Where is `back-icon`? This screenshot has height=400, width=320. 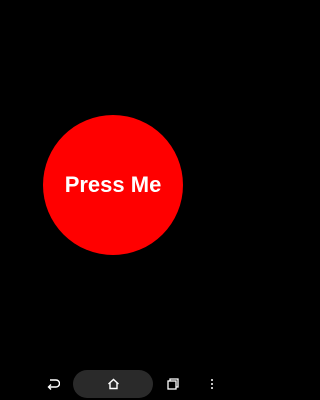 back-icon is located at coordinates (53, 384).